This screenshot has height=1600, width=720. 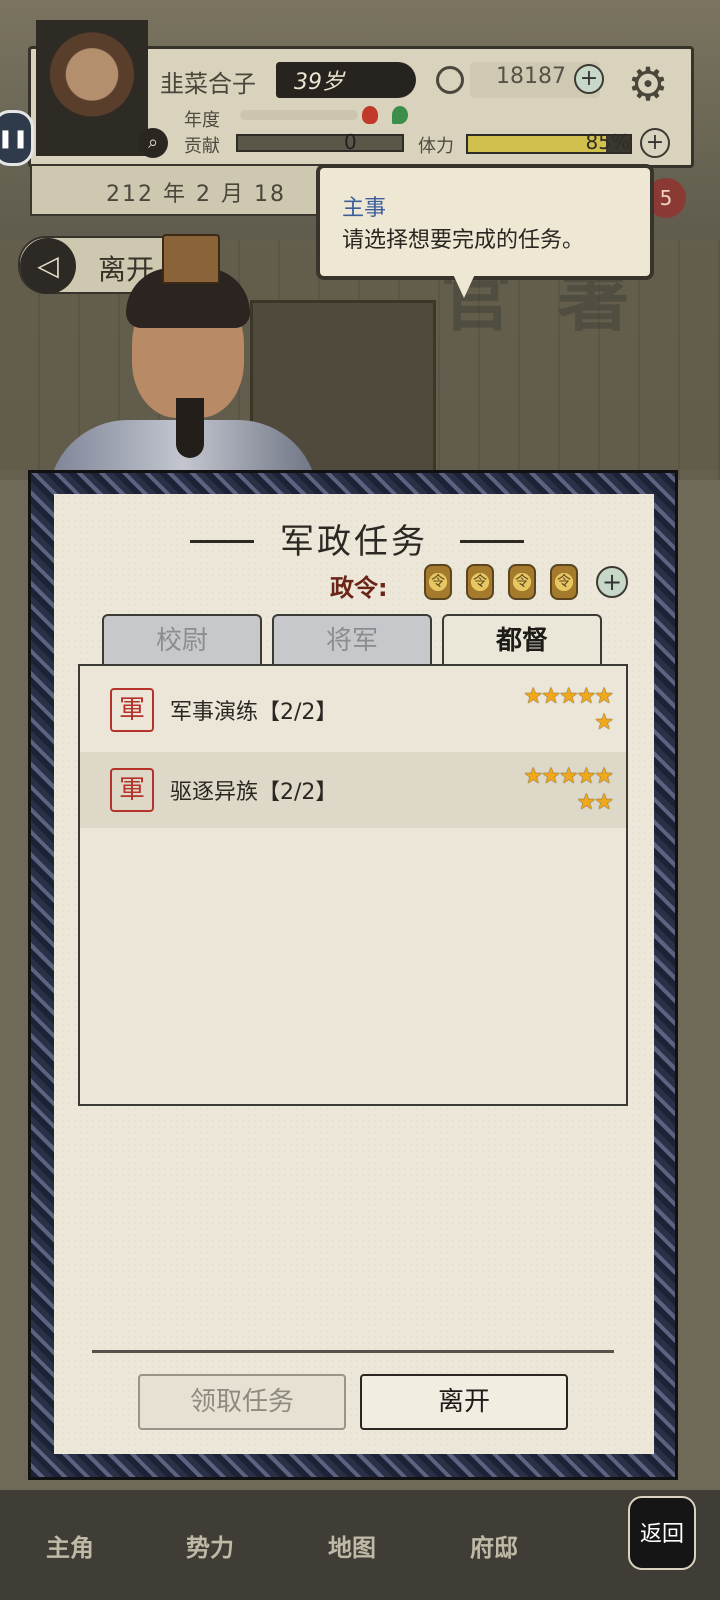 What do you see at coordinates (568, 789) in the screenshot?
I see `task-difficulty-stars: ★★★★★ ★★` at bounding box center [568, 789].